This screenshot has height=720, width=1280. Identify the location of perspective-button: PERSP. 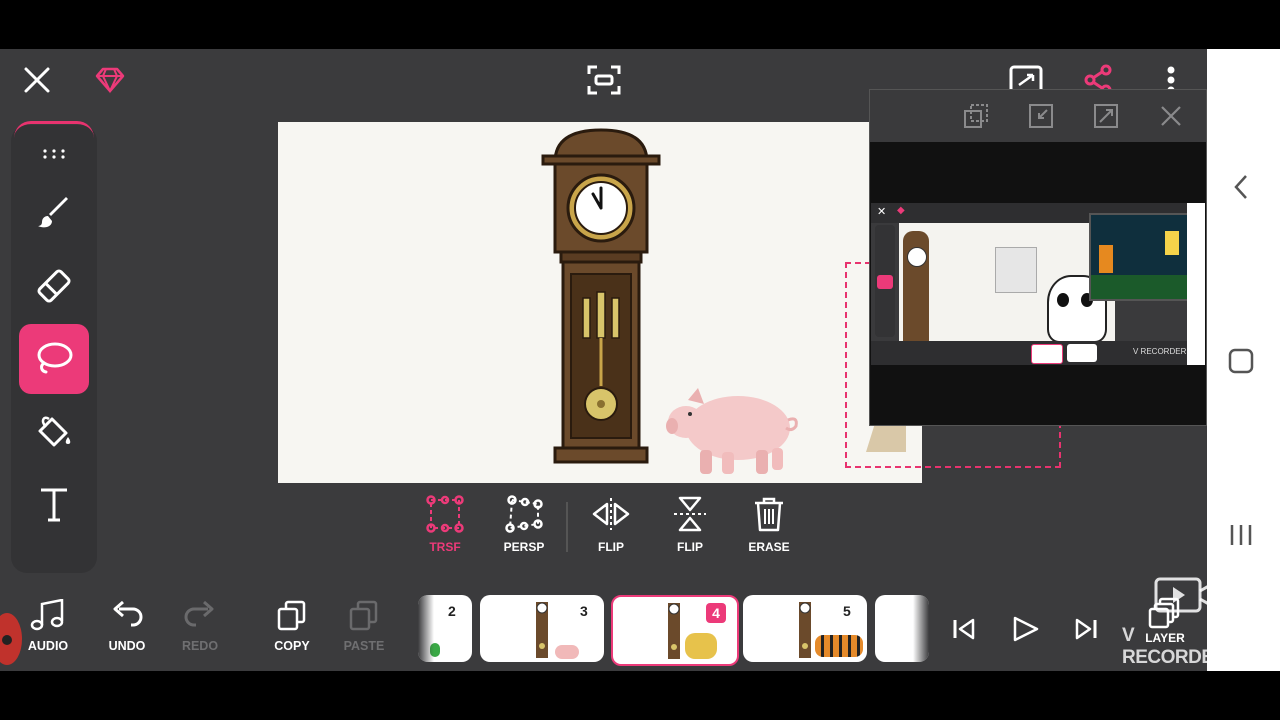
(524, 530).